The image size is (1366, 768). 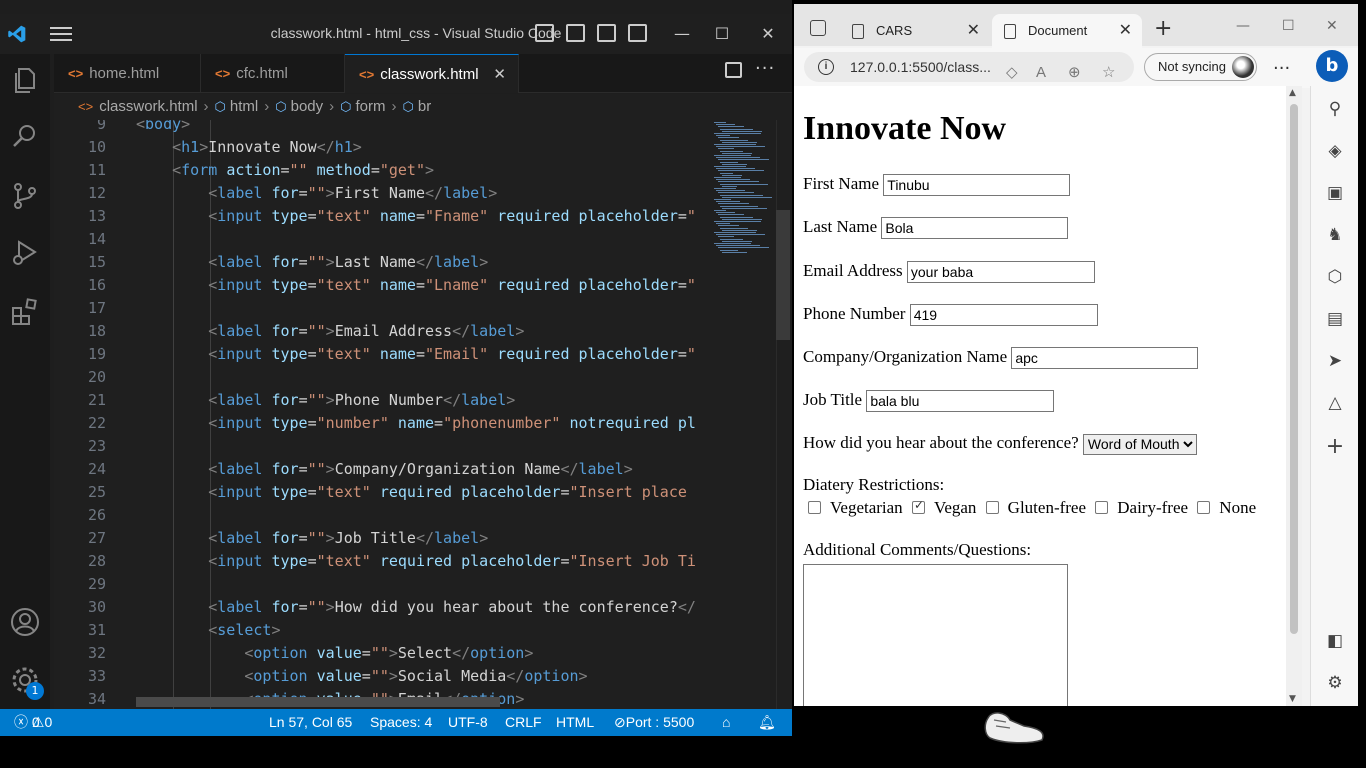 What do you see at coordinates (1074, 73) in the screenshot?
I see `zoom-icon: ⊕` at bounding box center [1074, 73].